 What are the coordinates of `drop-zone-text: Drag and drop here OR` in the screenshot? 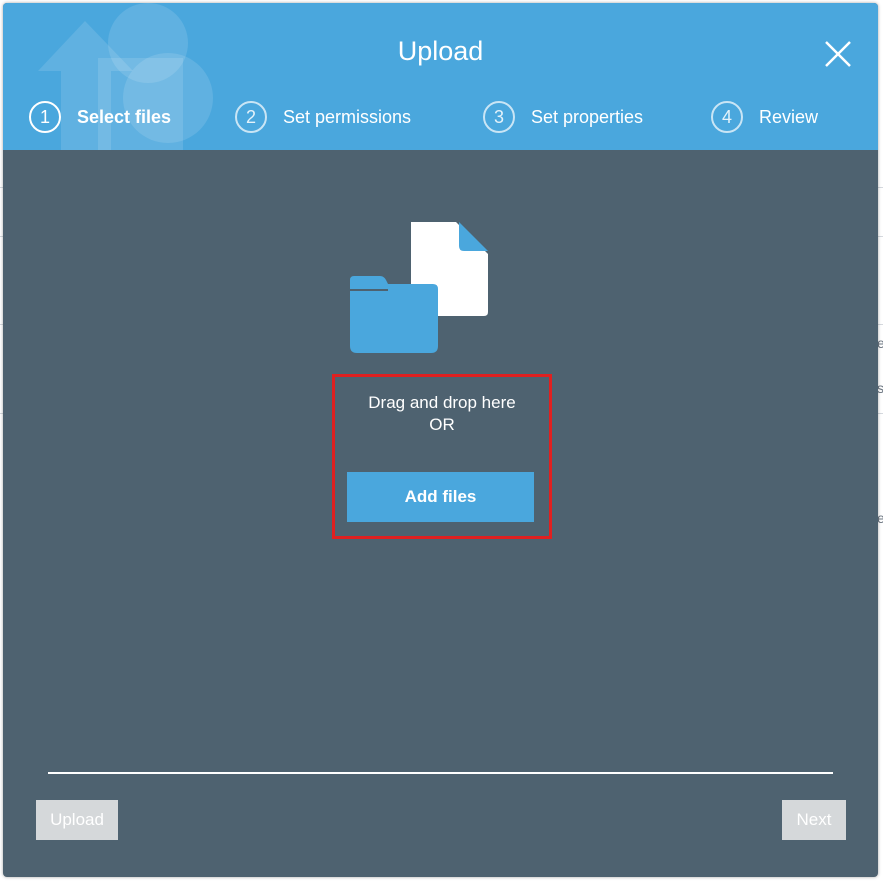 It's located at (442, 414).